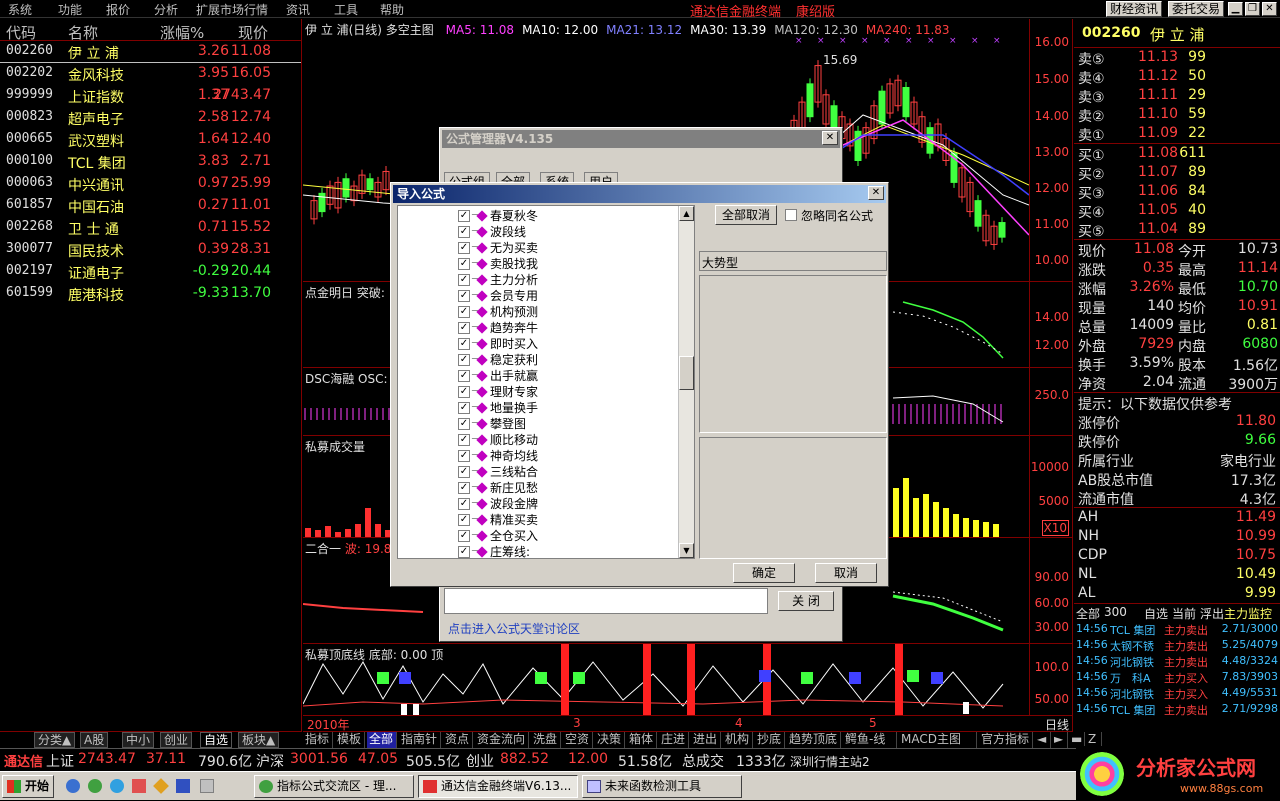 The image size is (1280, 801). What do you see at coordinates (546, 740) in the screenshot?
I see `indicator-tab: 洗盘` at bounding box center [546, 740].